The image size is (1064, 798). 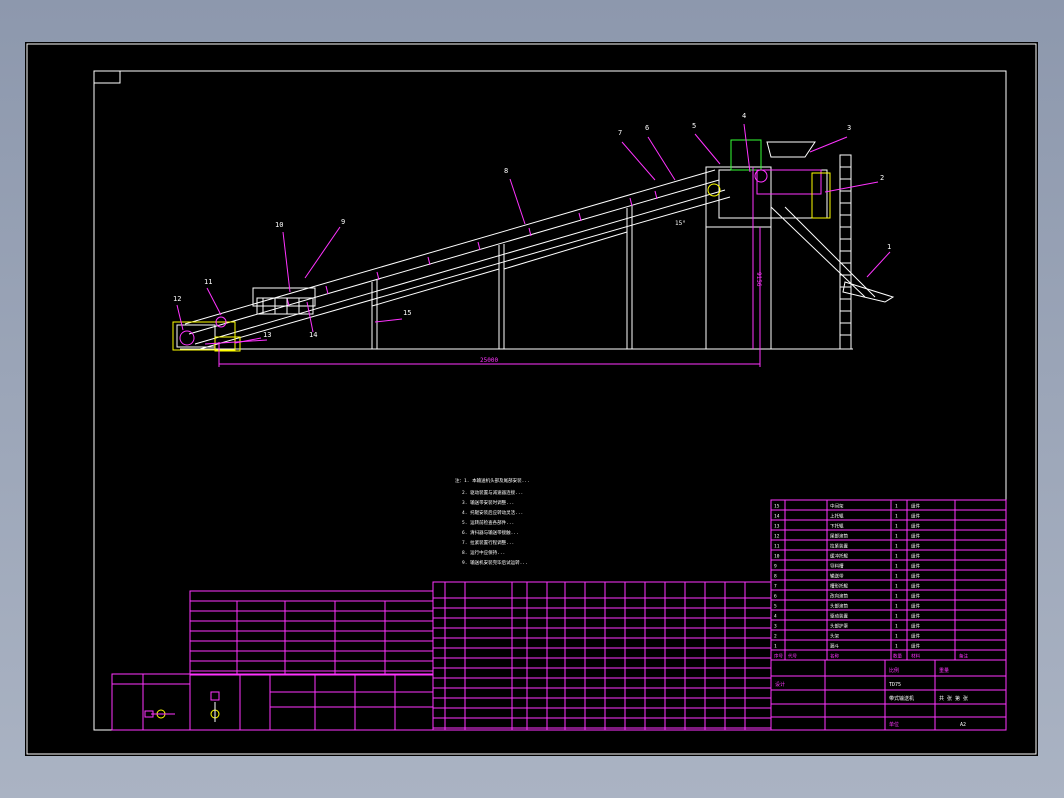 What do you see at coordinates (694, 126) in the screenshot?
I see `balloon-5: 5` at bounding box center [694, 126].